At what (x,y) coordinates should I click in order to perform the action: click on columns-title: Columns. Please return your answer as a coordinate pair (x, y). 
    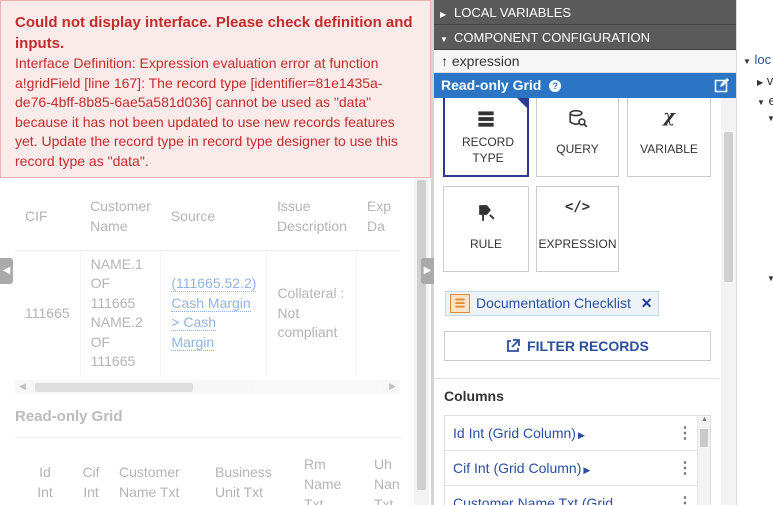
    Looking at the image, I should click on (474, 396).